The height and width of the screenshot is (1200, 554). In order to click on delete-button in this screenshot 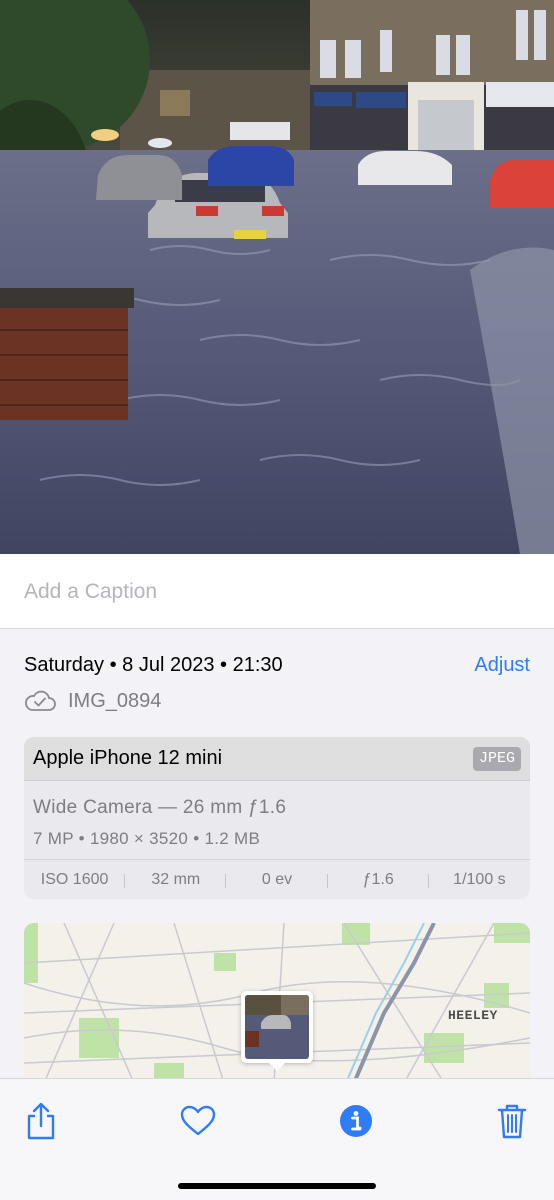, I will do `click(512, 1121)`.